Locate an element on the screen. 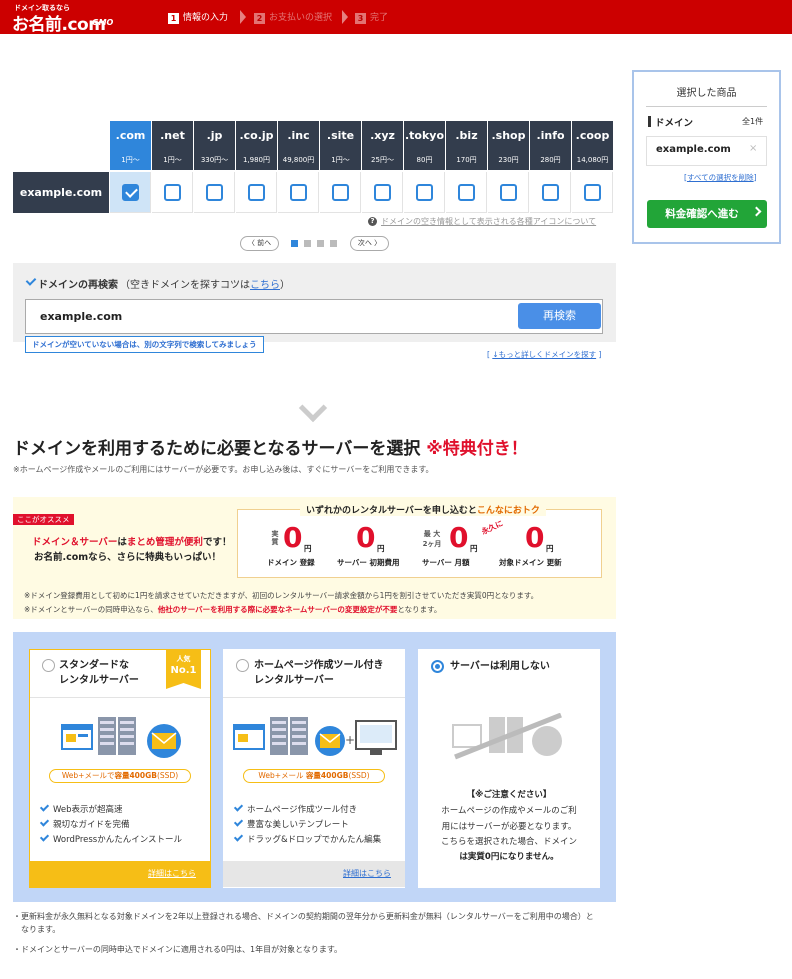 This screenshot has width=792, height=979. step-3-label: 完了 is located at coordinates (379, 18).